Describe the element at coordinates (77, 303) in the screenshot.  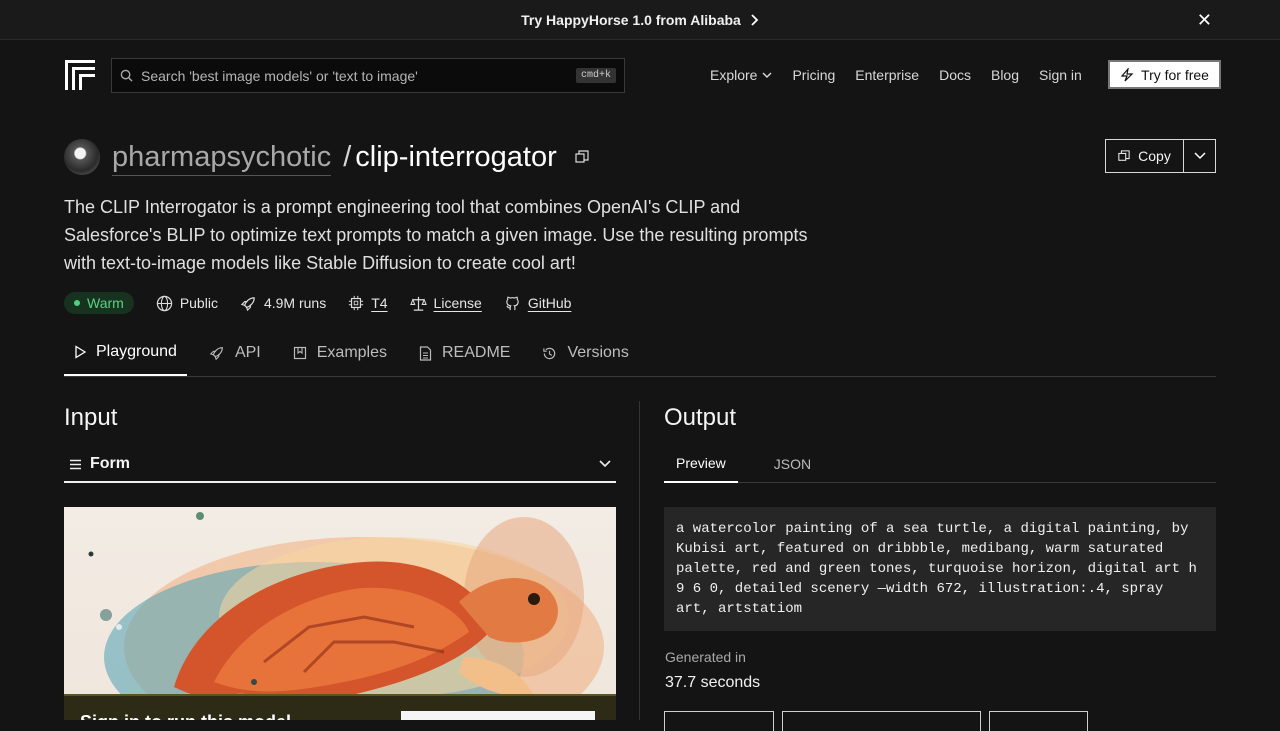
I see `status-dot-icon` at that location.